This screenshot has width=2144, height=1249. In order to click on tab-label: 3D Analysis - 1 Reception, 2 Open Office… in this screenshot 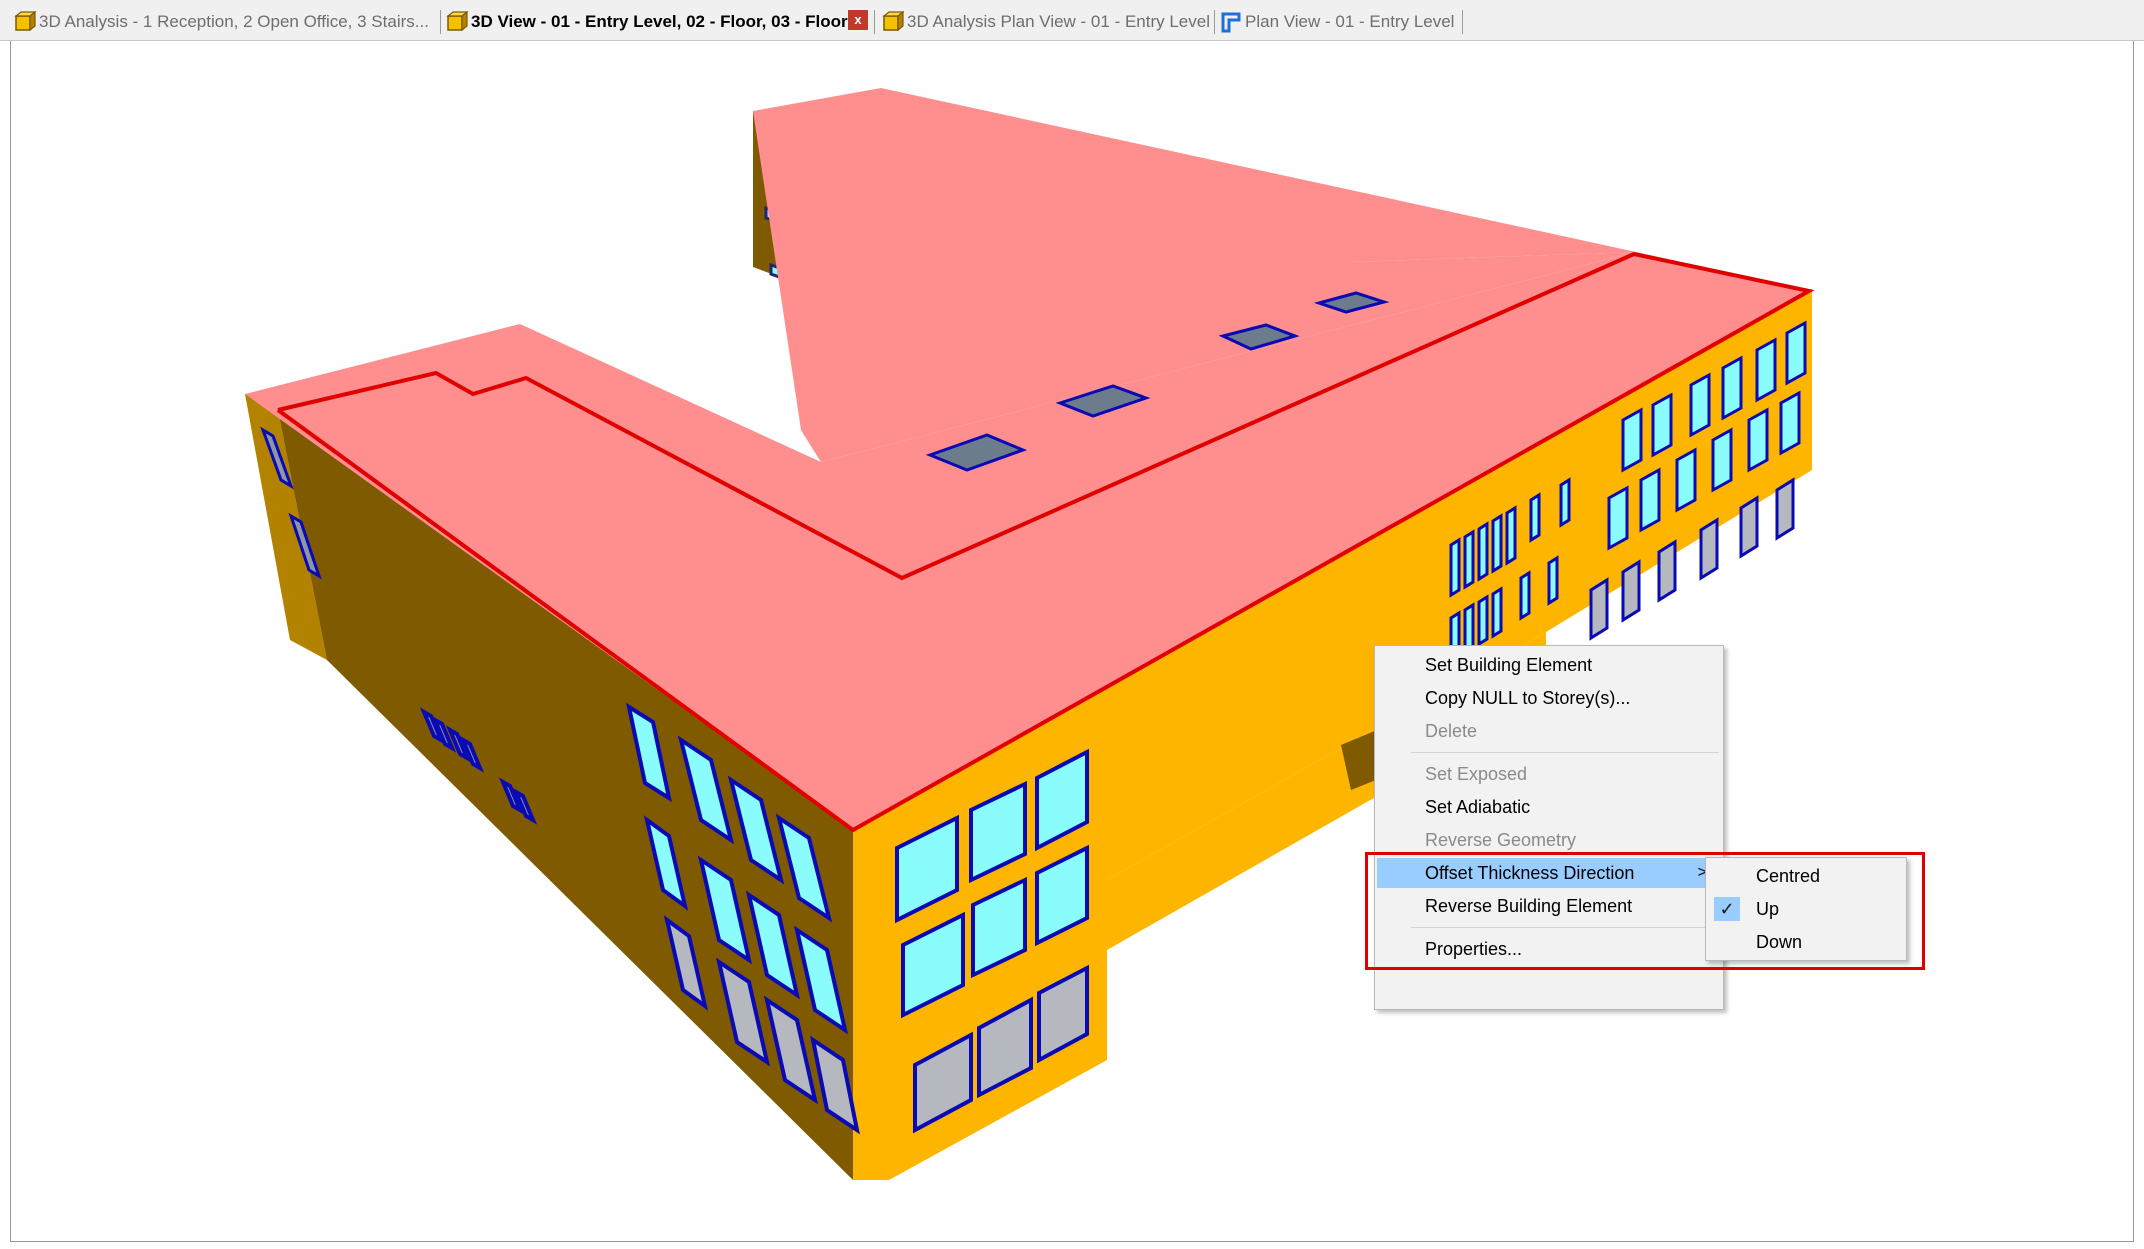, I will do `click(234, 21)`.